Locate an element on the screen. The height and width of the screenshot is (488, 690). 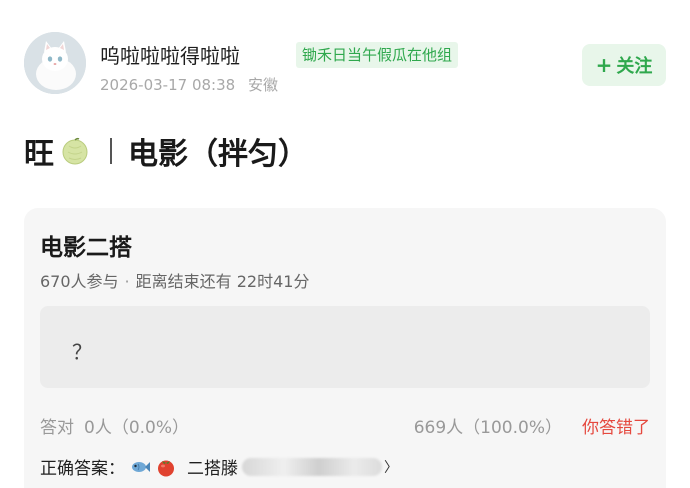
post-title: 旺 电影（拌匀） is located at coordinates (166, 151).